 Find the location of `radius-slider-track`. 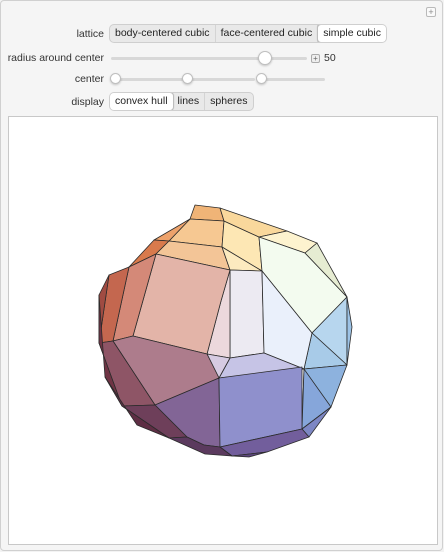

radius-slider-track is located at coordinates (209, 58).